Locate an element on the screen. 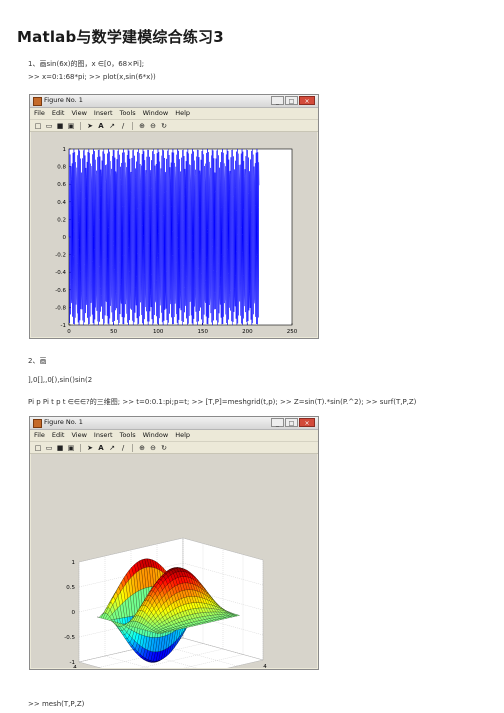 The image size is (504, 713). command-3: >> mesh(T,P,Z) is located at coordinates (56, 704).